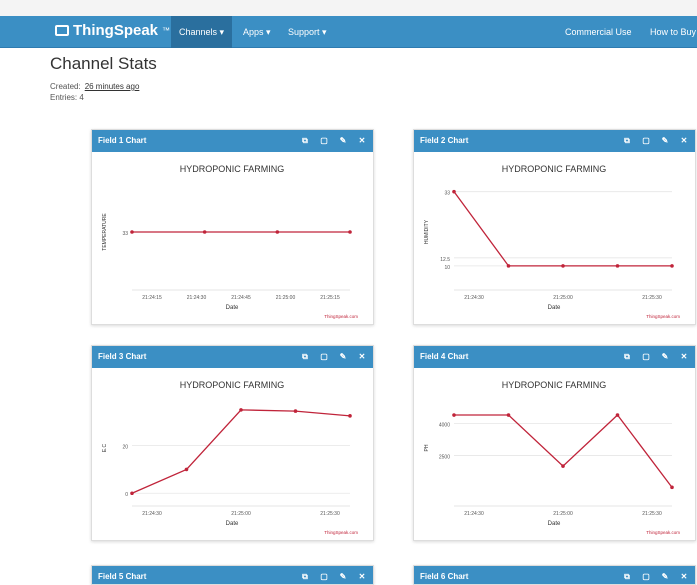 The width and height of the screenshot is (697, 585). What do you see at coordinates (330, 298) in the screenshot?
I see `x-tick-label: 21:25:15` at bounding box center [330, 298].